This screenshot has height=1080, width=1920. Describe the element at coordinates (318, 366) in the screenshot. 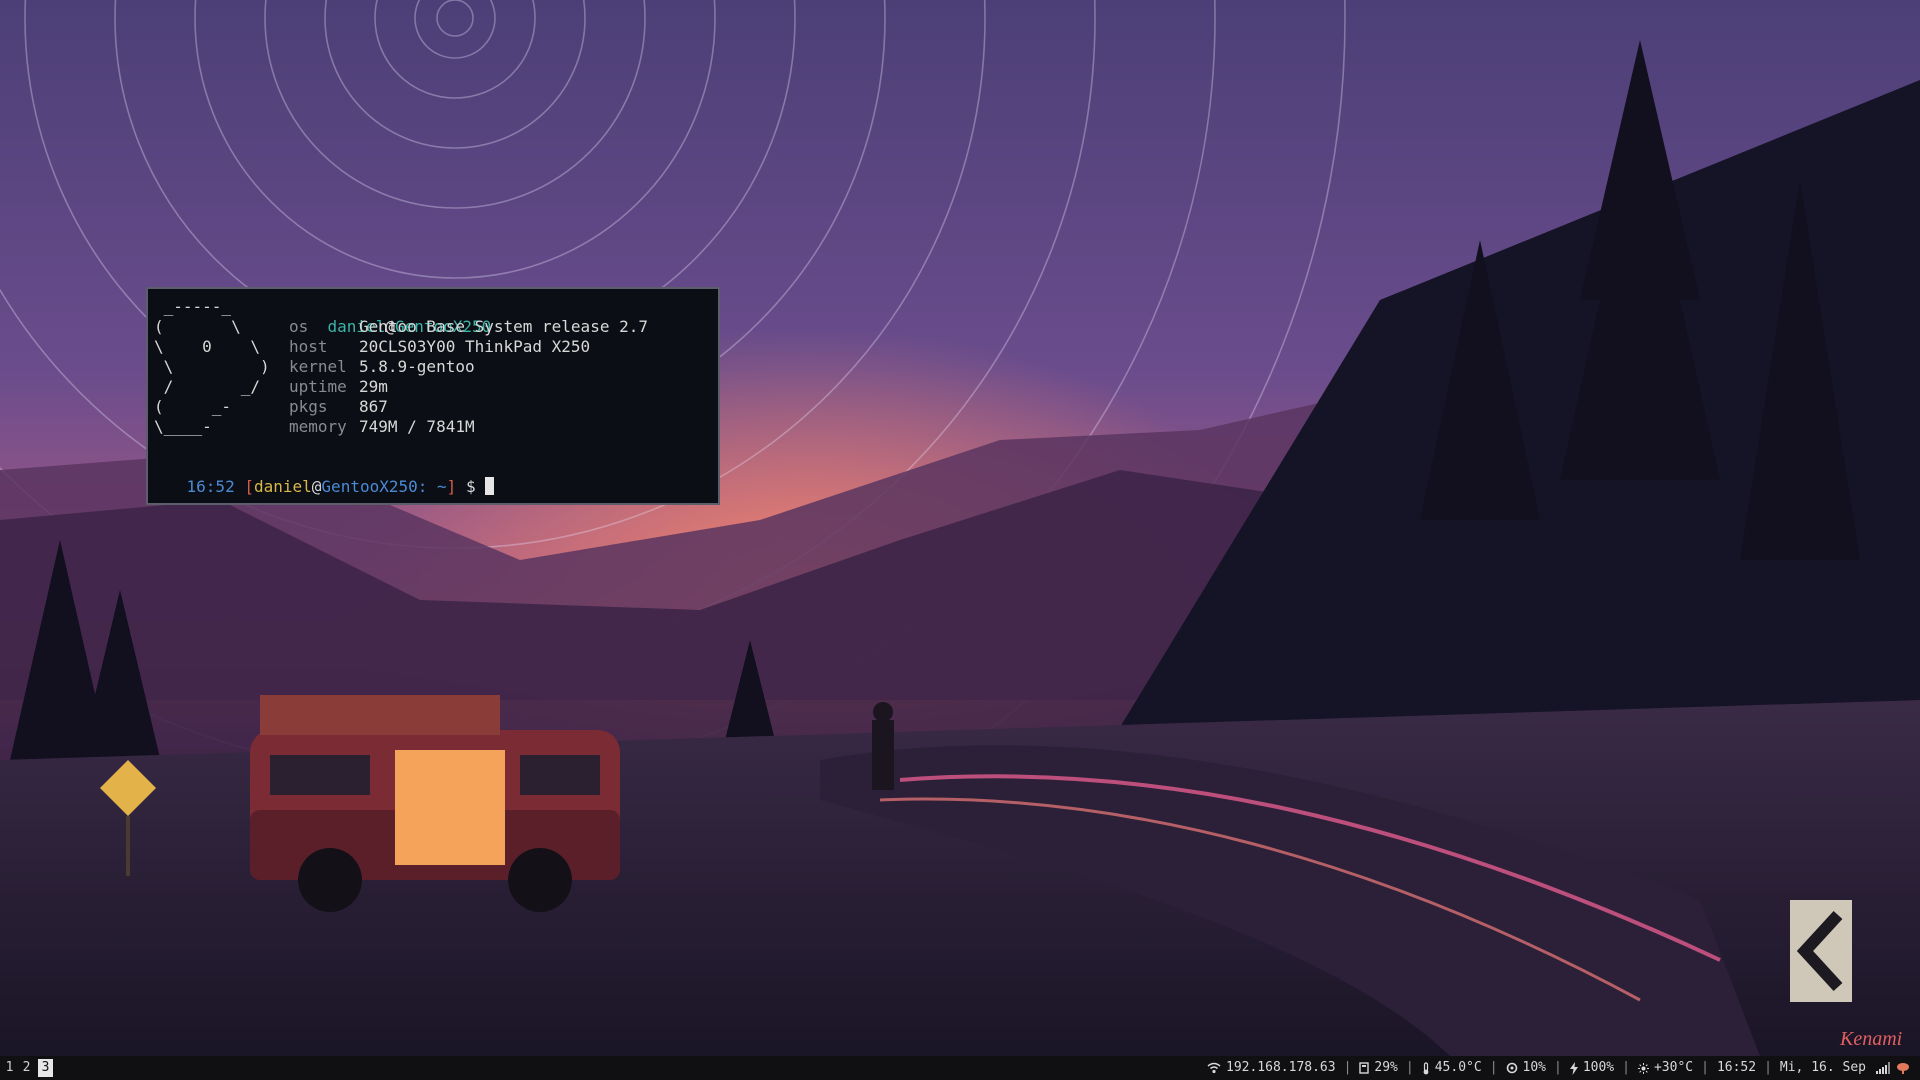

I see `fetch-key-kernel: kernel` at that location.